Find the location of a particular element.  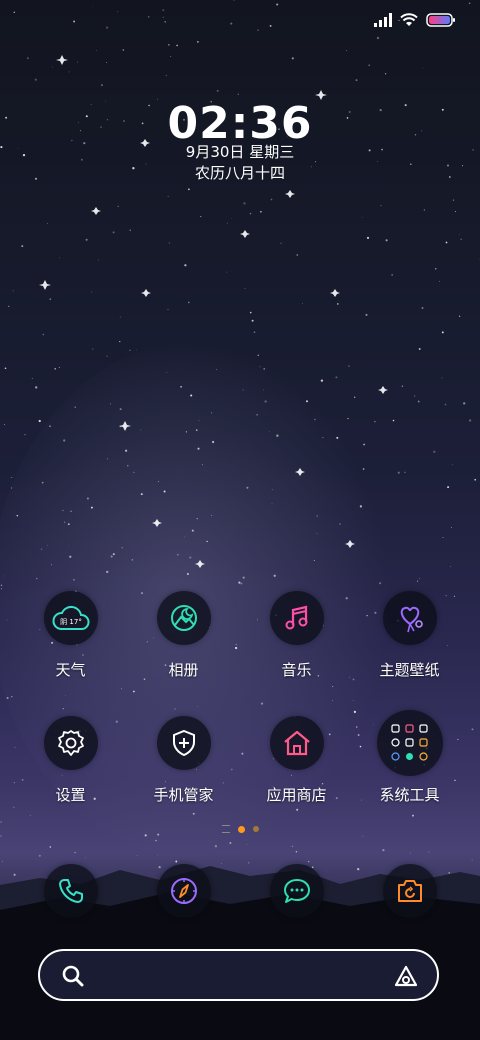

app-label: 主题壁纸 is located at coordinates (409, 670).